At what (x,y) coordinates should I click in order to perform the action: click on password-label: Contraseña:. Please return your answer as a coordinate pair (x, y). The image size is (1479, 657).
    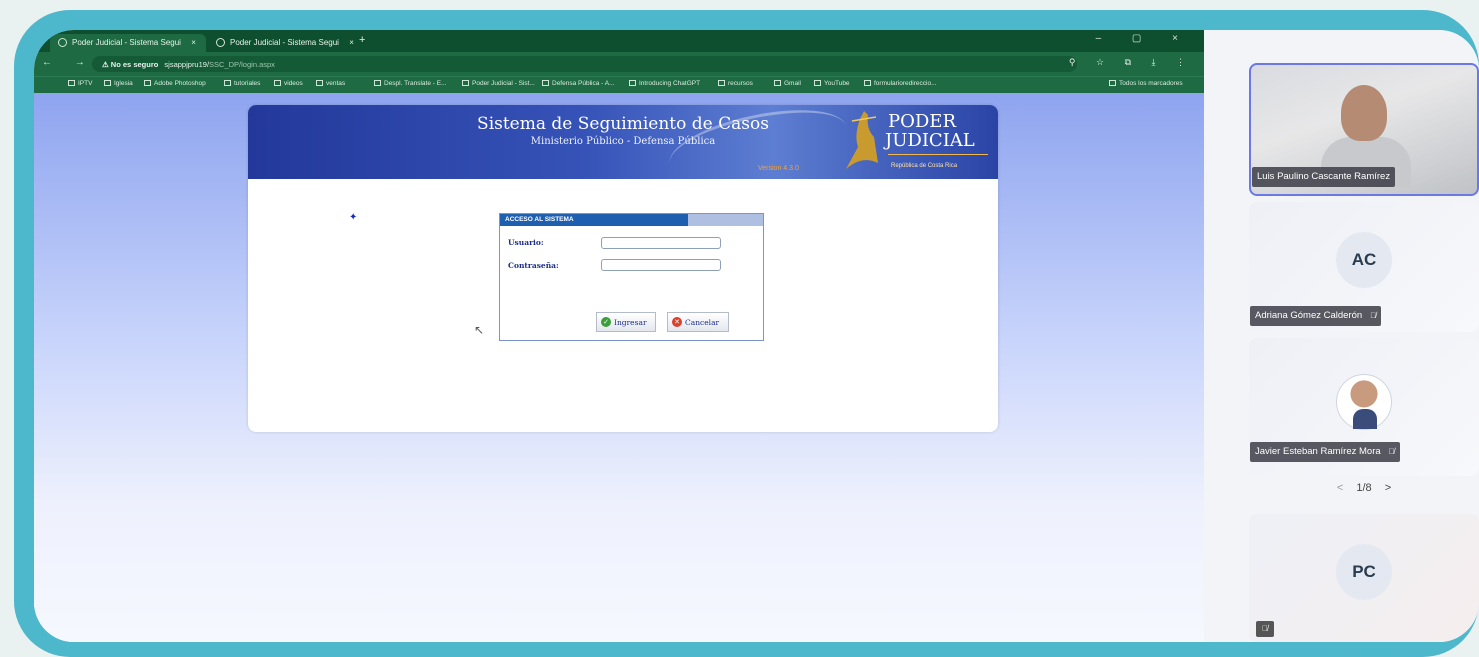
    Looking at the image, I should click on (533, 265).